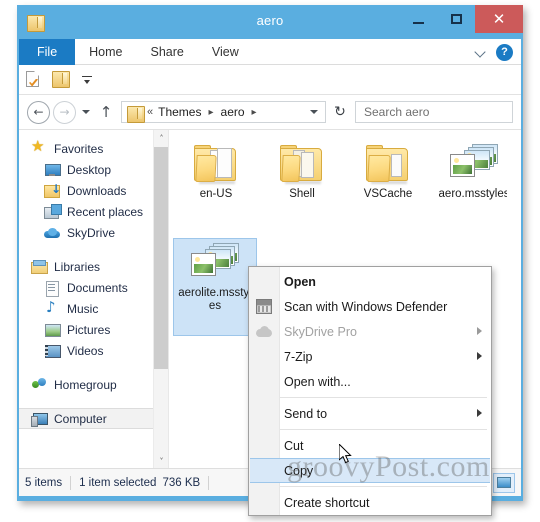 This screenshot has width=540, height=522. I want to click on scroll-up-icon: ˄, so click(161, 138).